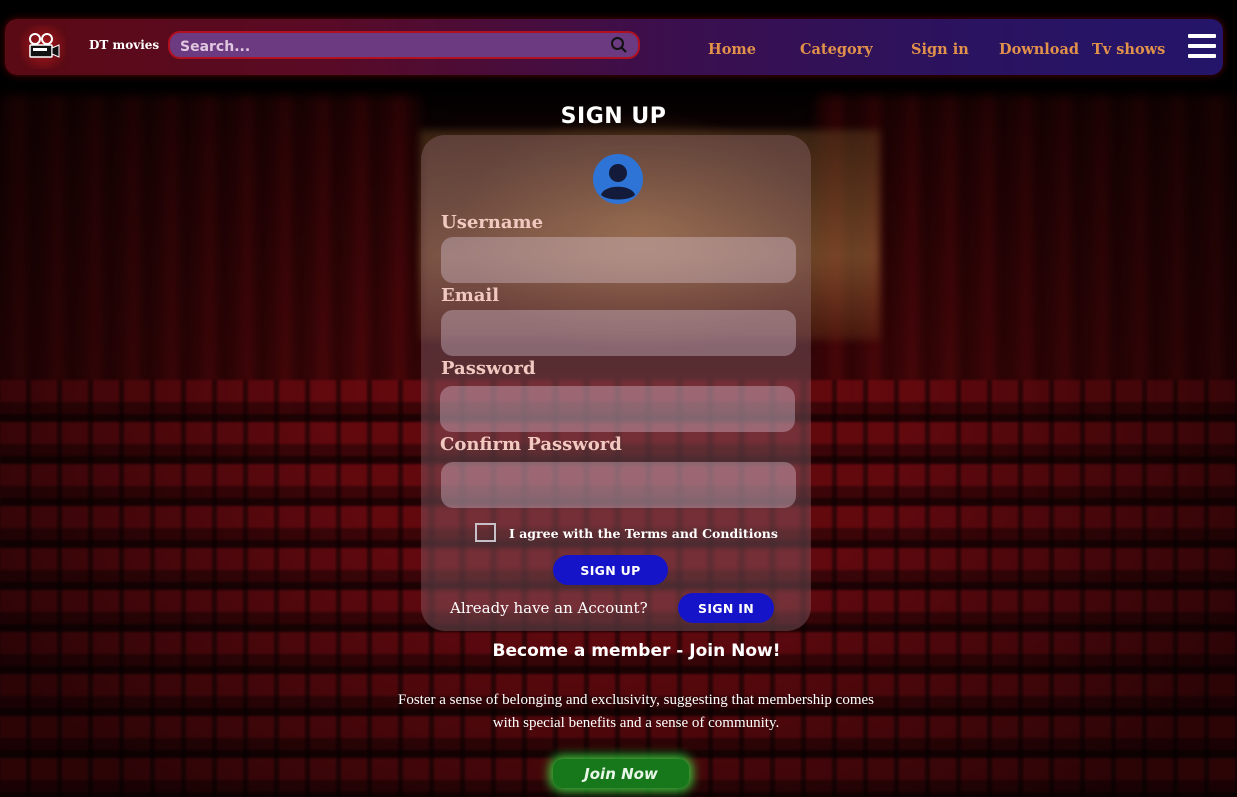 The width and height of the screenshot is (1237, 797). I want to click on brand-name: DT movies, so click(124, 45).